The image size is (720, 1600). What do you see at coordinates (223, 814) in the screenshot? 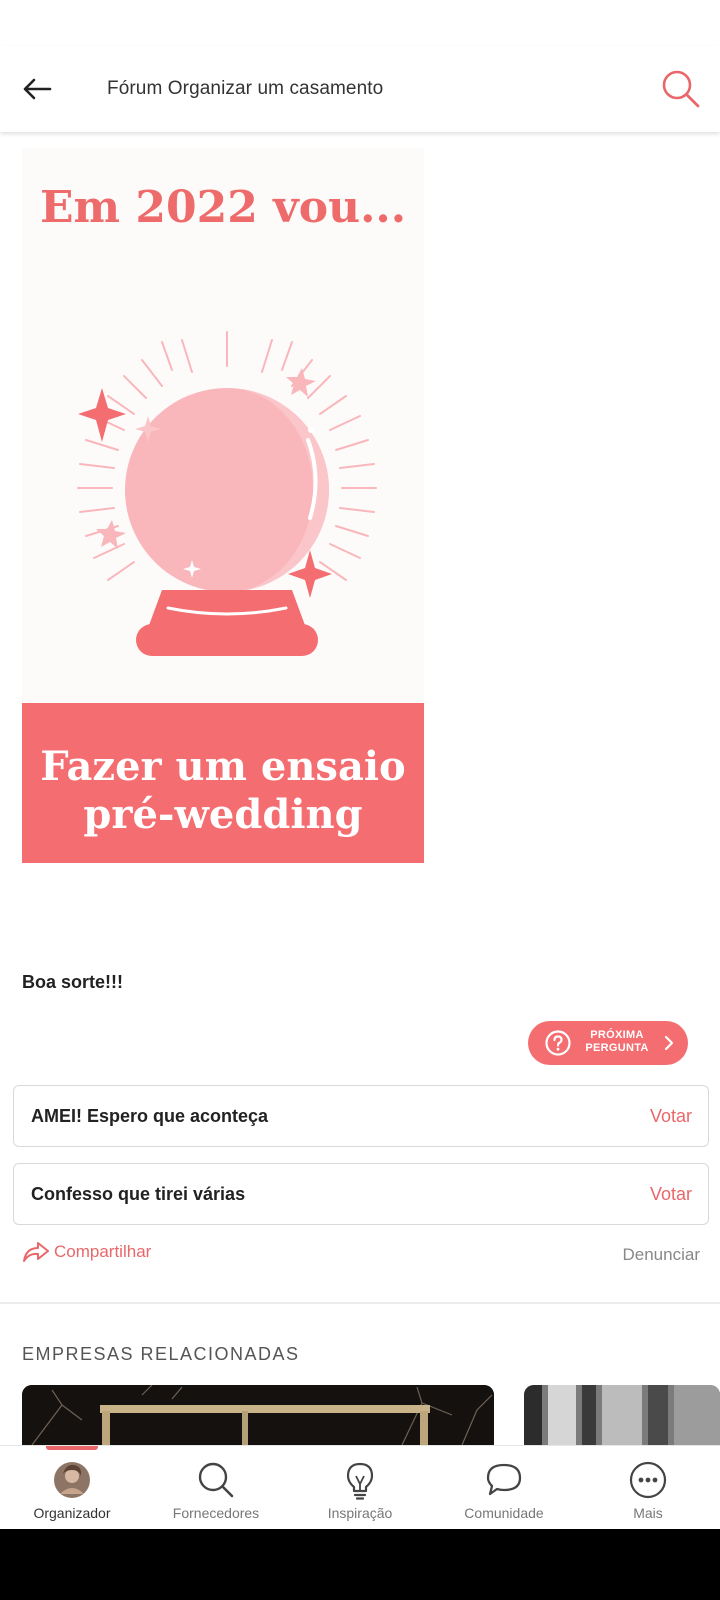
I see `poster-band-line-2: pré-wedding` at bounding box center [223, 814].